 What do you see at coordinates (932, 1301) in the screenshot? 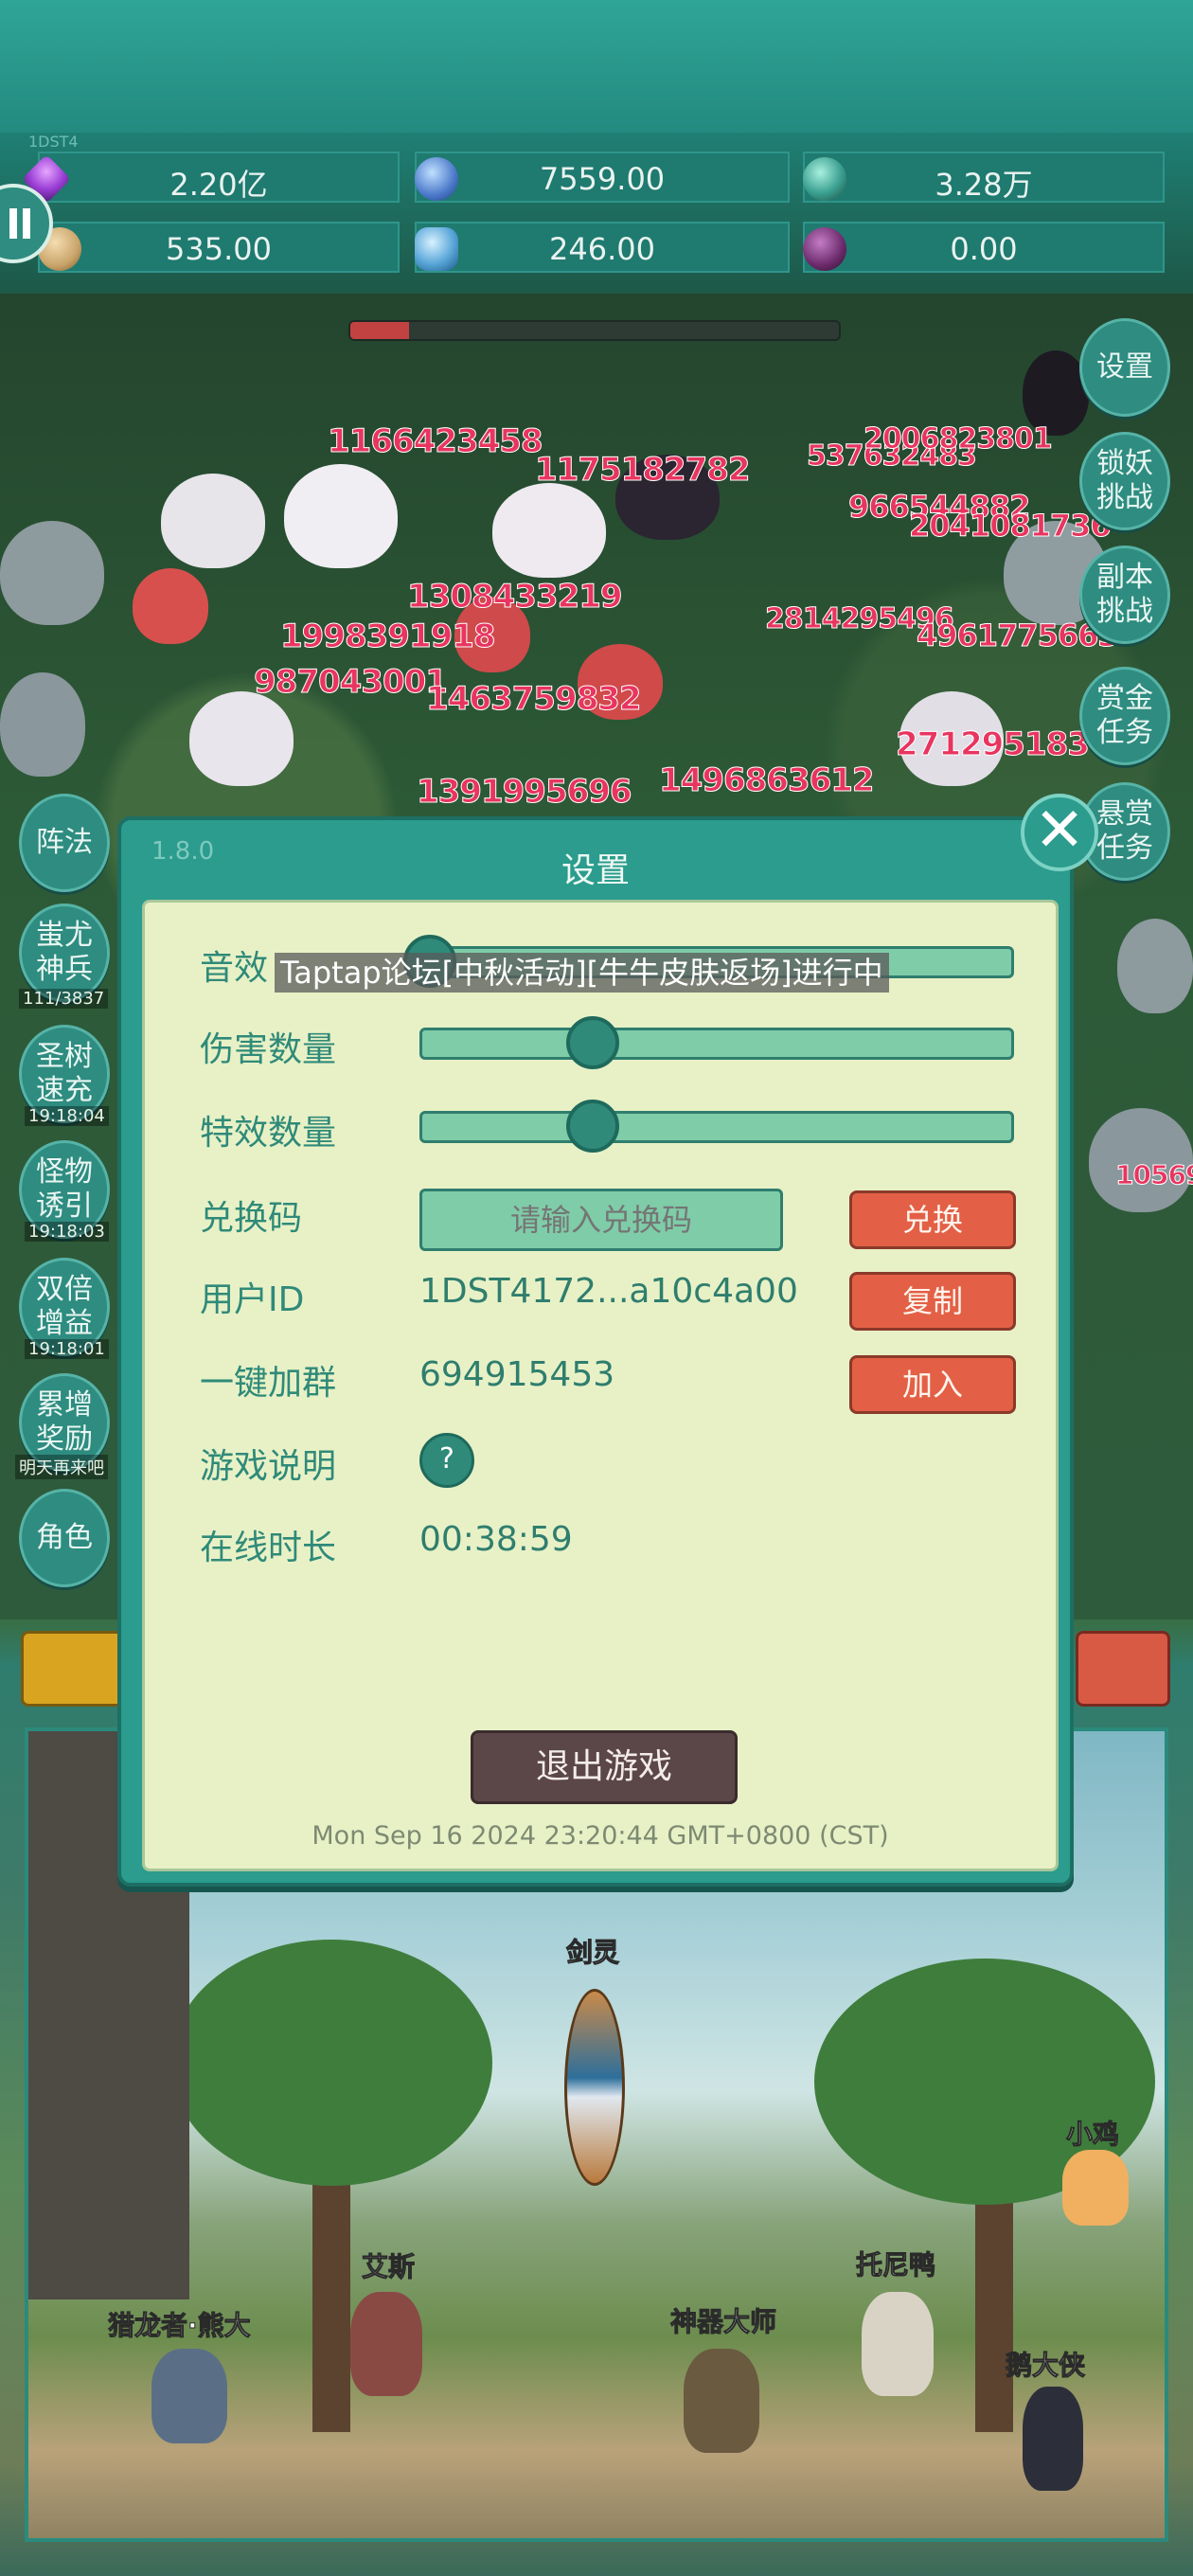
I see `copy-button: 复制` at bounding box center [932, 1301].